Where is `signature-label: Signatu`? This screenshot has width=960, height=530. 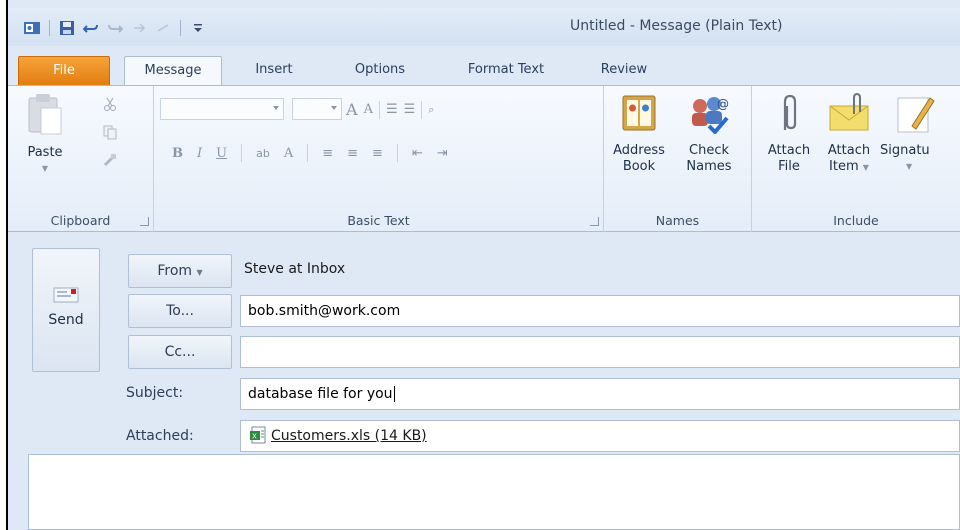
signature-label: Signatu is located at coordinates (905, 150).